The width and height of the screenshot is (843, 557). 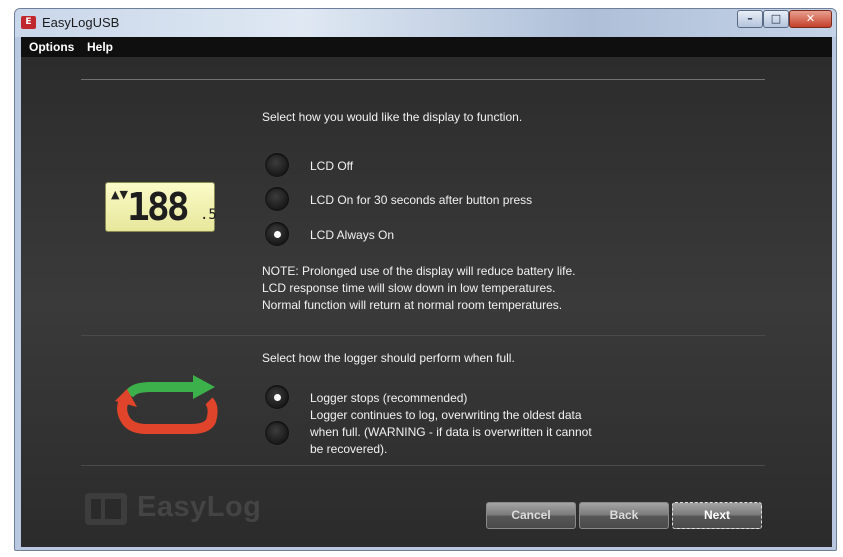 I want to click on divider-middle, so click(x=423, y=335).